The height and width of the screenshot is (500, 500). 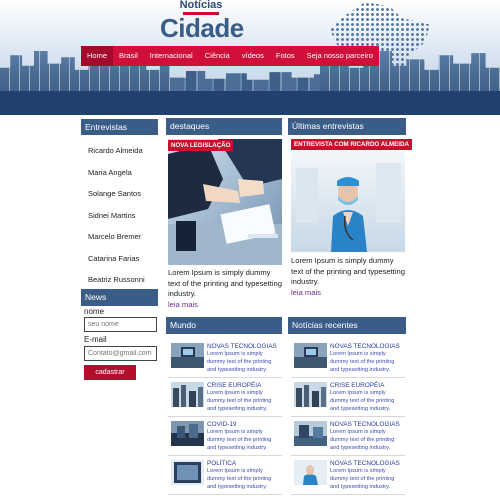 What do you see at coordinates (119, 127) in the screenshot?
I see `sidebar-title: Entrevistas` at bounding box center [119, 127].